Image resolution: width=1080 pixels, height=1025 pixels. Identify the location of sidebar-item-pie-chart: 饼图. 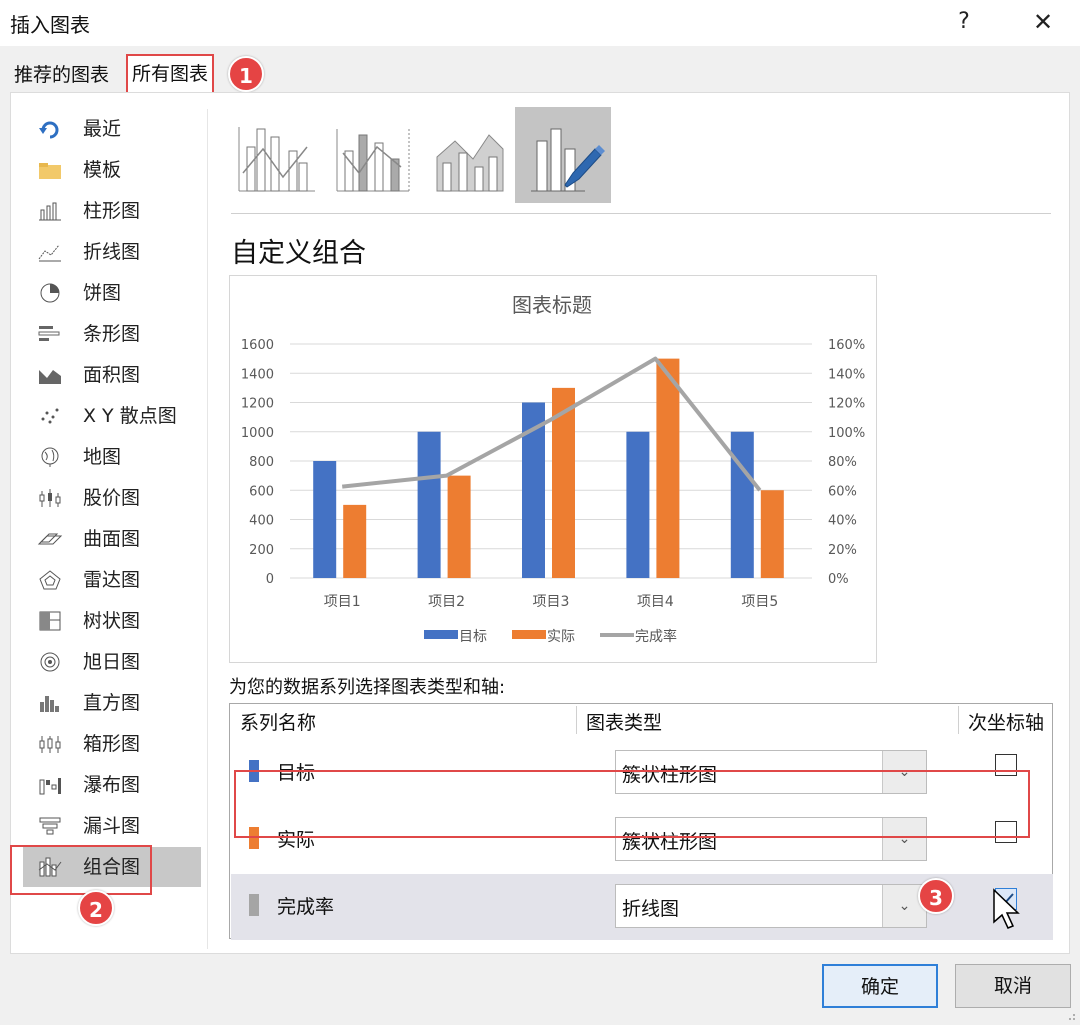
(112, 293).